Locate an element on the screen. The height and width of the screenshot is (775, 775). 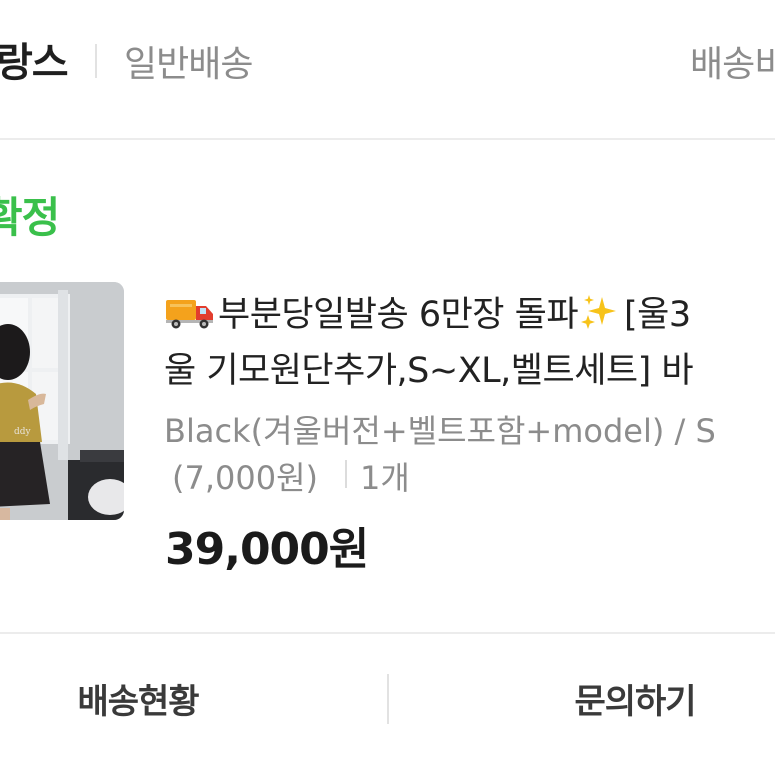
product-title-suffix: [울3 is located at coordinates (657, 315).